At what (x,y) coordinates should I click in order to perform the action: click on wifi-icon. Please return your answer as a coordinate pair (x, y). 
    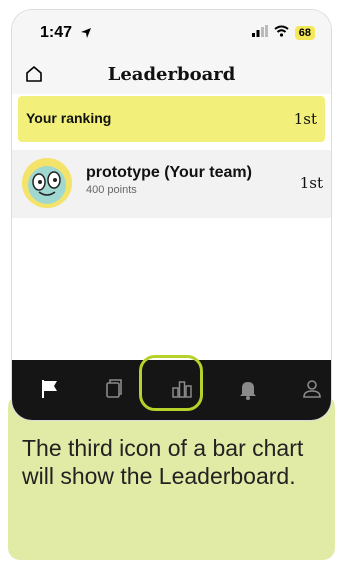
    Looking at the image, I should click on (281, 33).